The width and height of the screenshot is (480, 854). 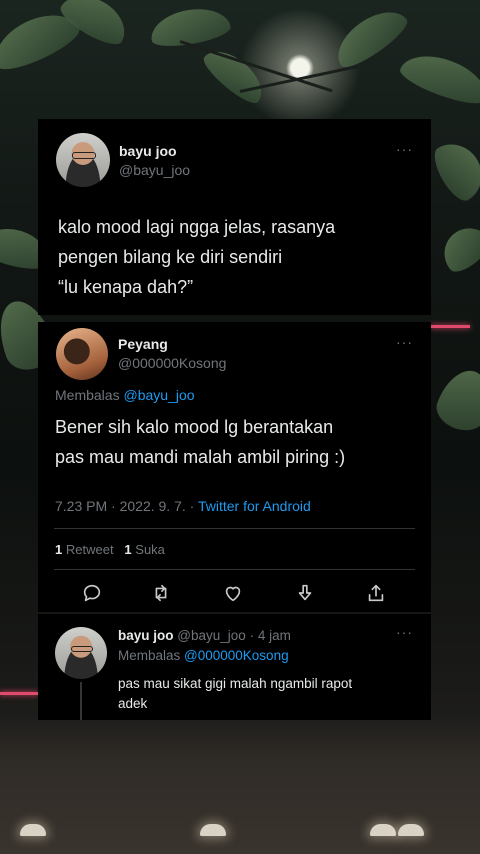 What do you see at coordinates (172, 363) in the screenshot?
I see `author-handle: @000000Kosong` at bounding box center [172, 363].